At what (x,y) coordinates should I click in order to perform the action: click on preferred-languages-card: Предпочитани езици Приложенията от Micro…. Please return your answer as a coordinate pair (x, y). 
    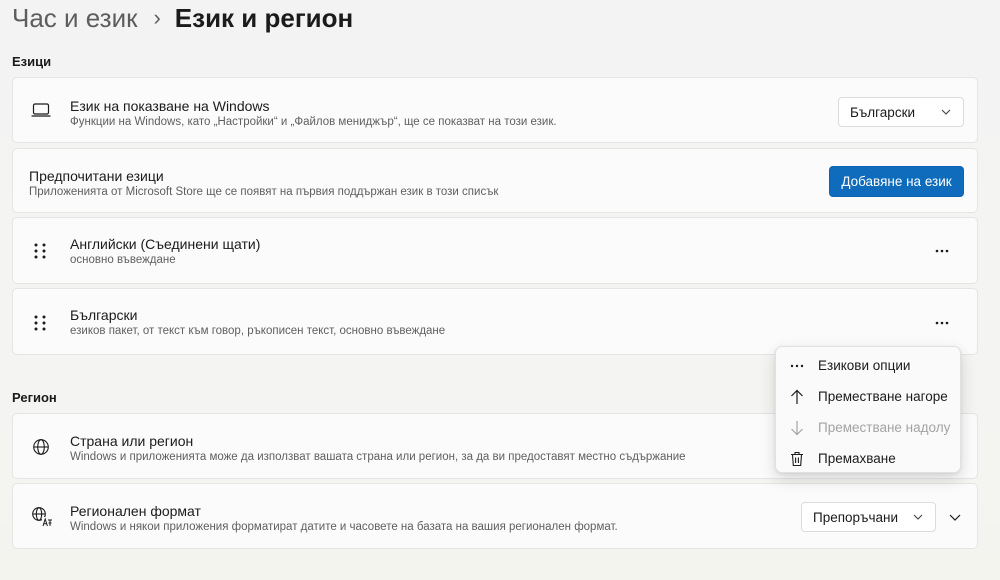
    Looking at the image, I should click on (495, 180).